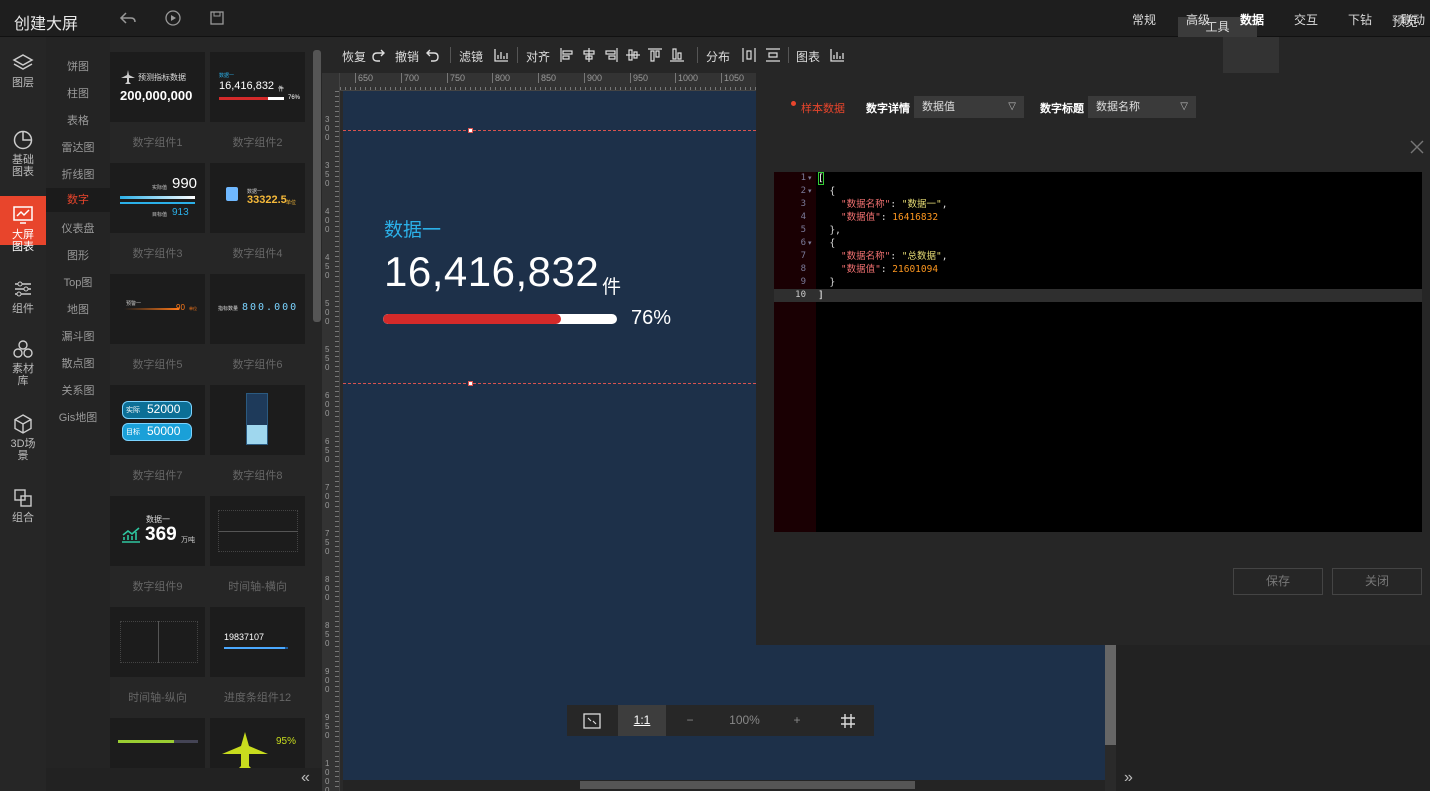 This screenshot has height=791, width=1430. What do you see at coordinates (317, 186) in the screenshot?
I see `gallery-scrollbar` at bounding box center [317, 186].